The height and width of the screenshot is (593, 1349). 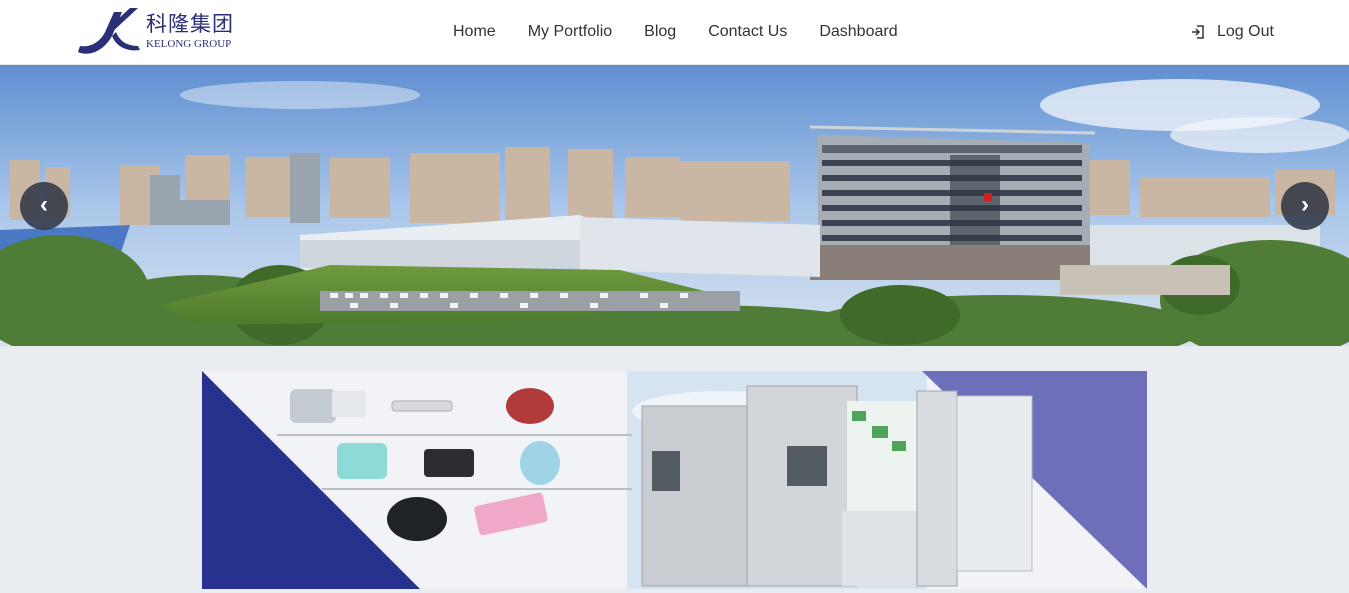 I want to click on logout-icon, so click(x=1198, y=32).